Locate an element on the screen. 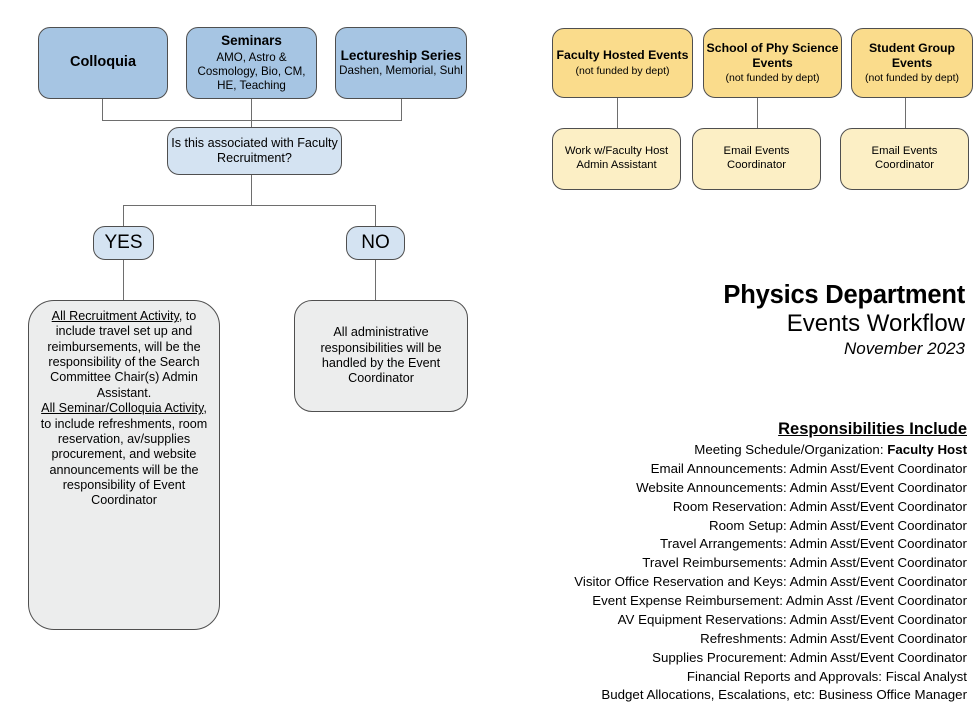 Image resolution: width=973 pixels, height=705 pixels. node-branch-no: NO is located at coordinates (375, 243).